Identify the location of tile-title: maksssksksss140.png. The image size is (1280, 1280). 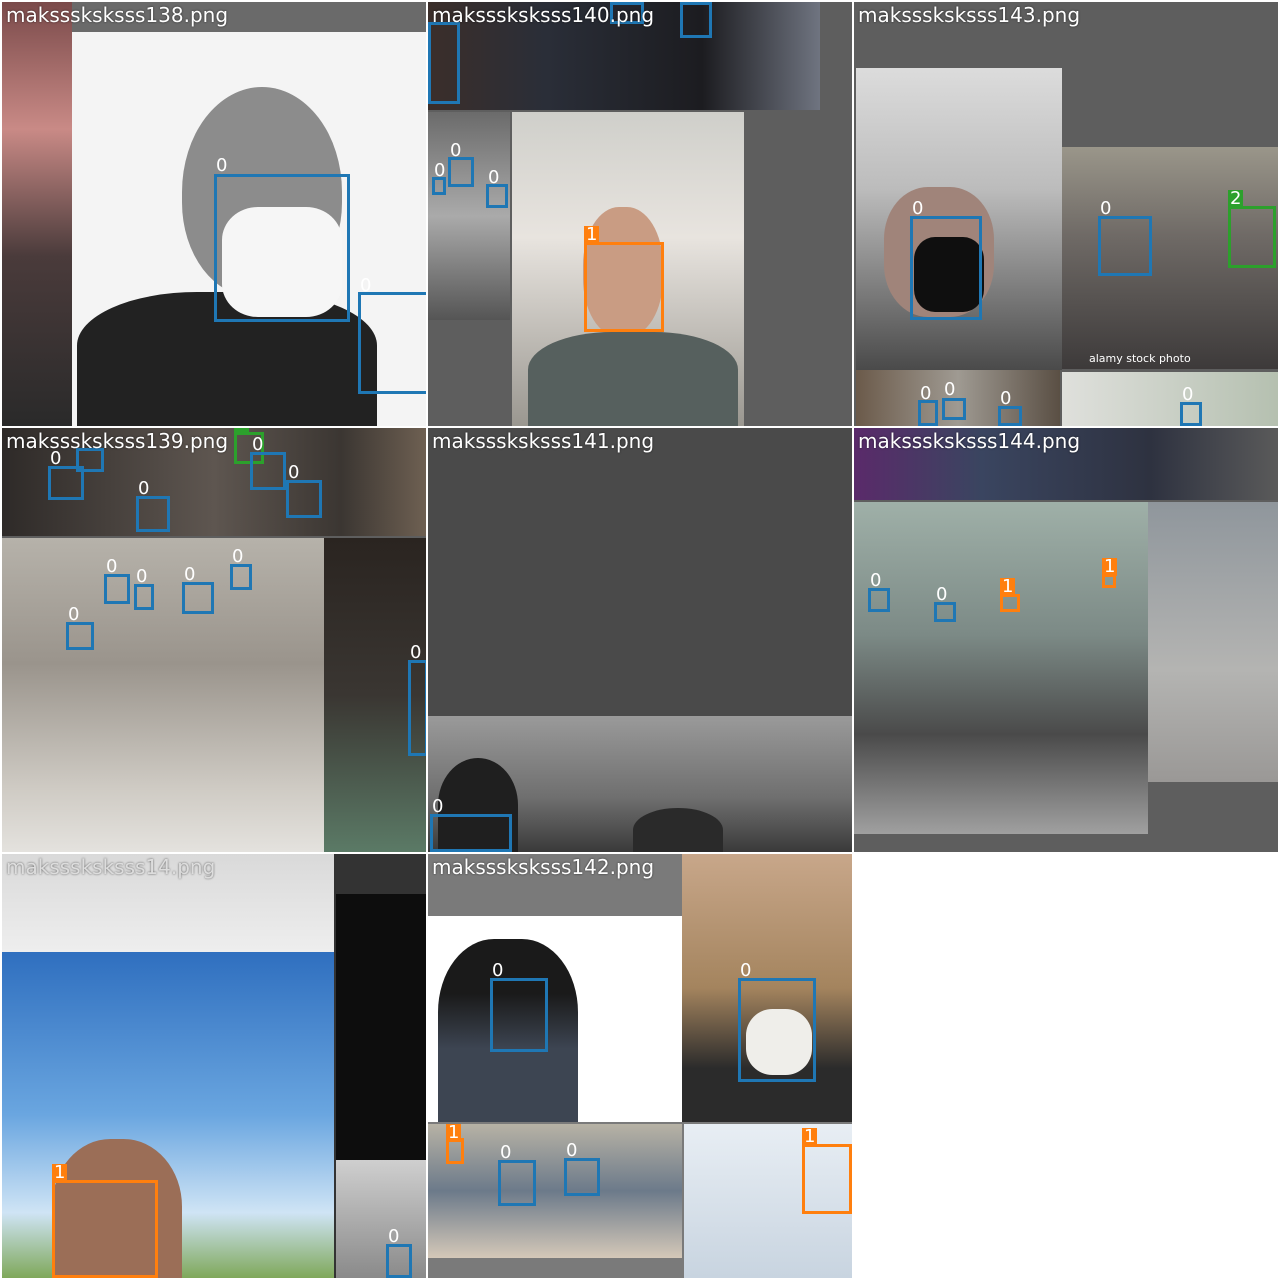
(543, 15).